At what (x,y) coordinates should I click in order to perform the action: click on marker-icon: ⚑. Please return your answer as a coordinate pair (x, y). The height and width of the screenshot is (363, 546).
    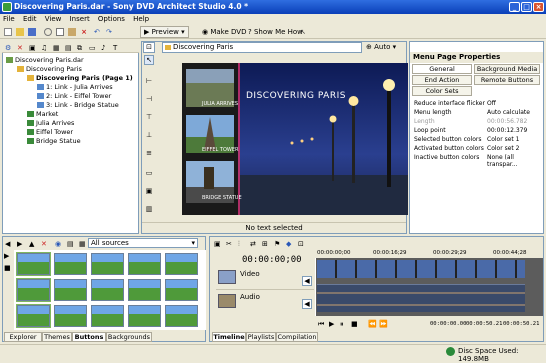
    Looking at the image, I should click on (277, 244).